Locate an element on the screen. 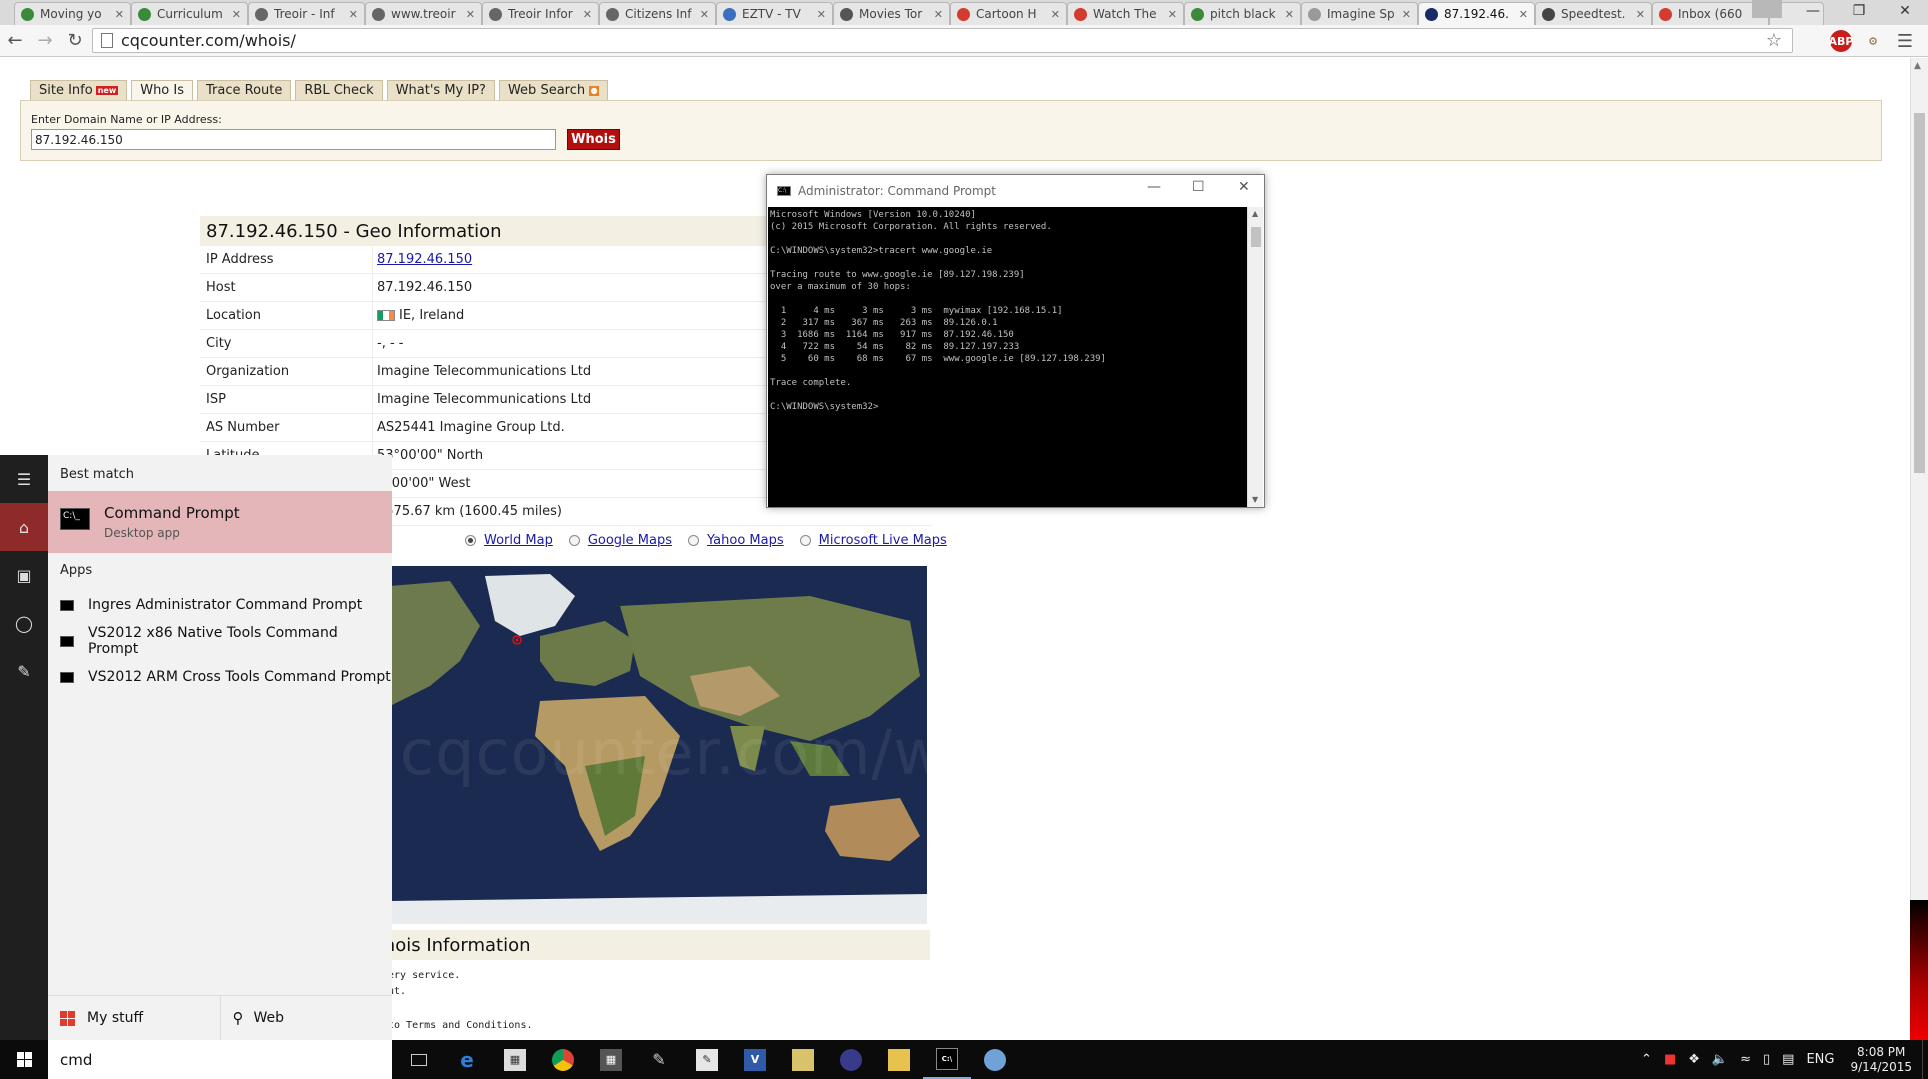 The image size is (1928, 1079). home-icon: ⌂ is located at coordinates (24, 527).